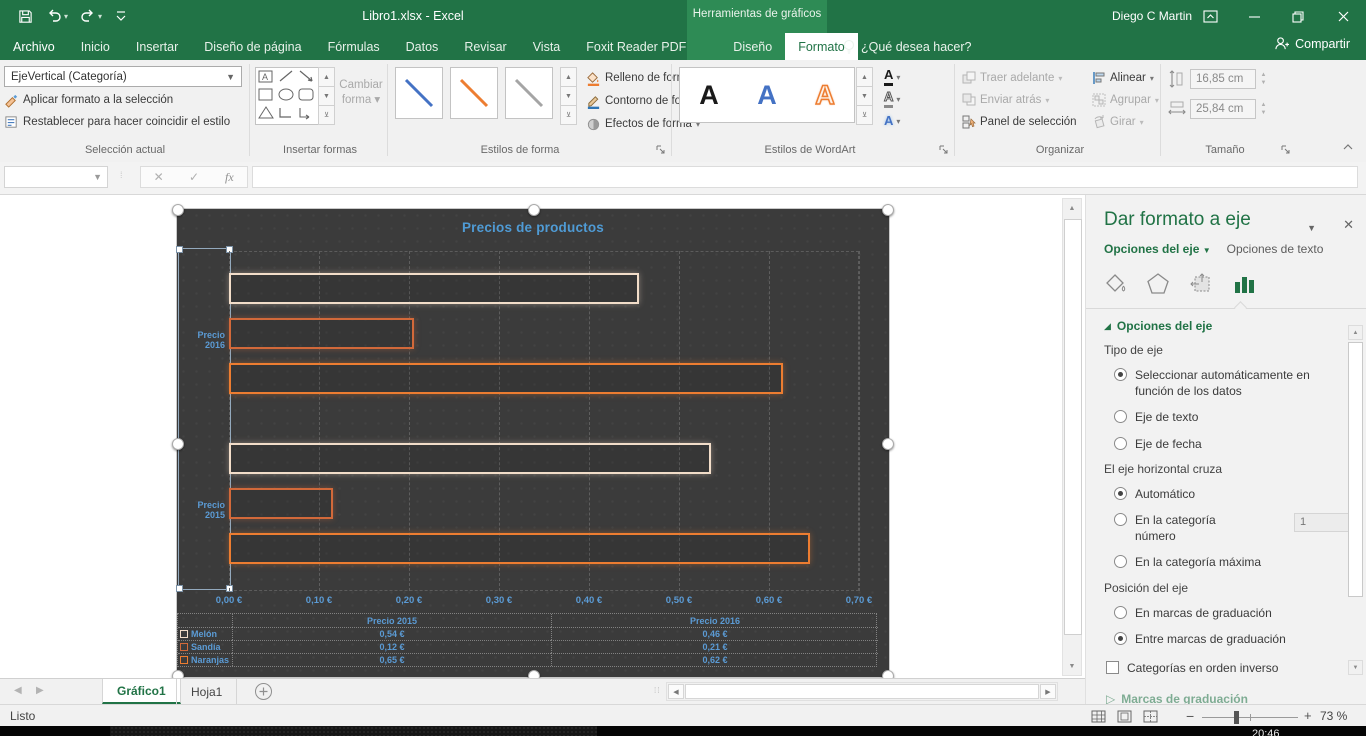  Describe the element at coordinates (892, 121) in the screenshot. I see `text-effects-button: A ▾` at that location.